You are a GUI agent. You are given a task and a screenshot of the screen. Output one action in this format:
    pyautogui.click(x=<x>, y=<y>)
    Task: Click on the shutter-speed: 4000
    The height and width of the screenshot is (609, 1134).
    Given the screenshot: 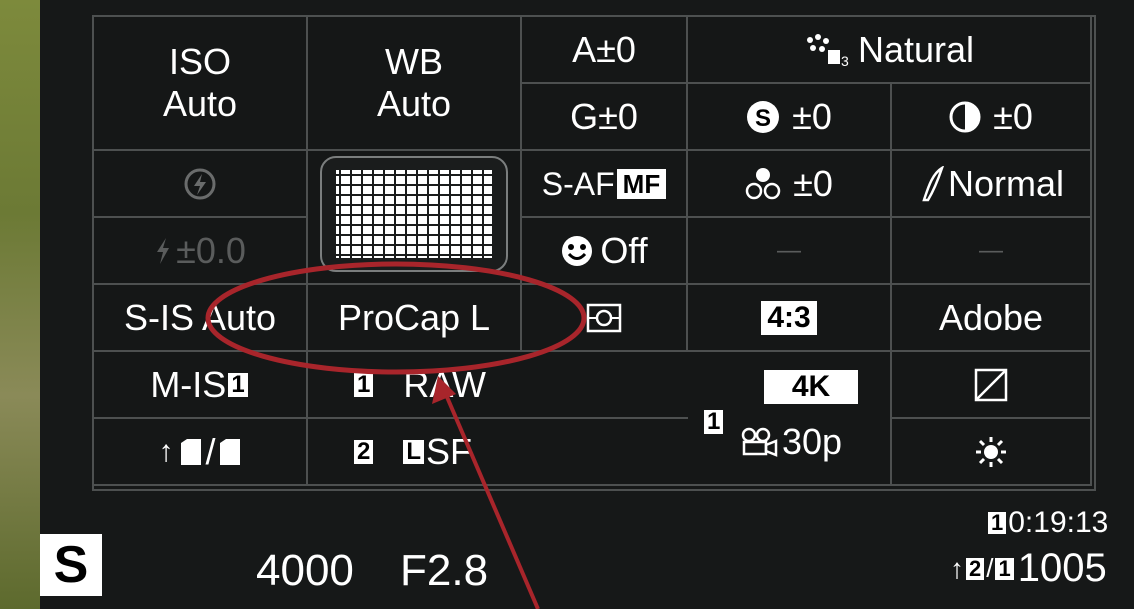 What is the action you would take?
    pyautogui.click(x=305, y=570)
    